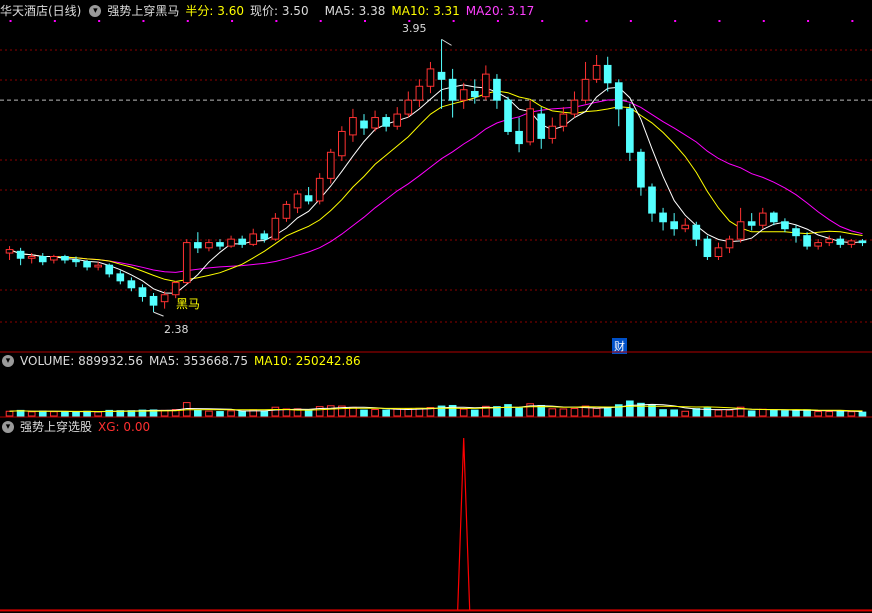 This screenshot has height=613, width=872. Describe the element at coordinates (446, 42) in the screenshot. I see `high-pointer` at that location.